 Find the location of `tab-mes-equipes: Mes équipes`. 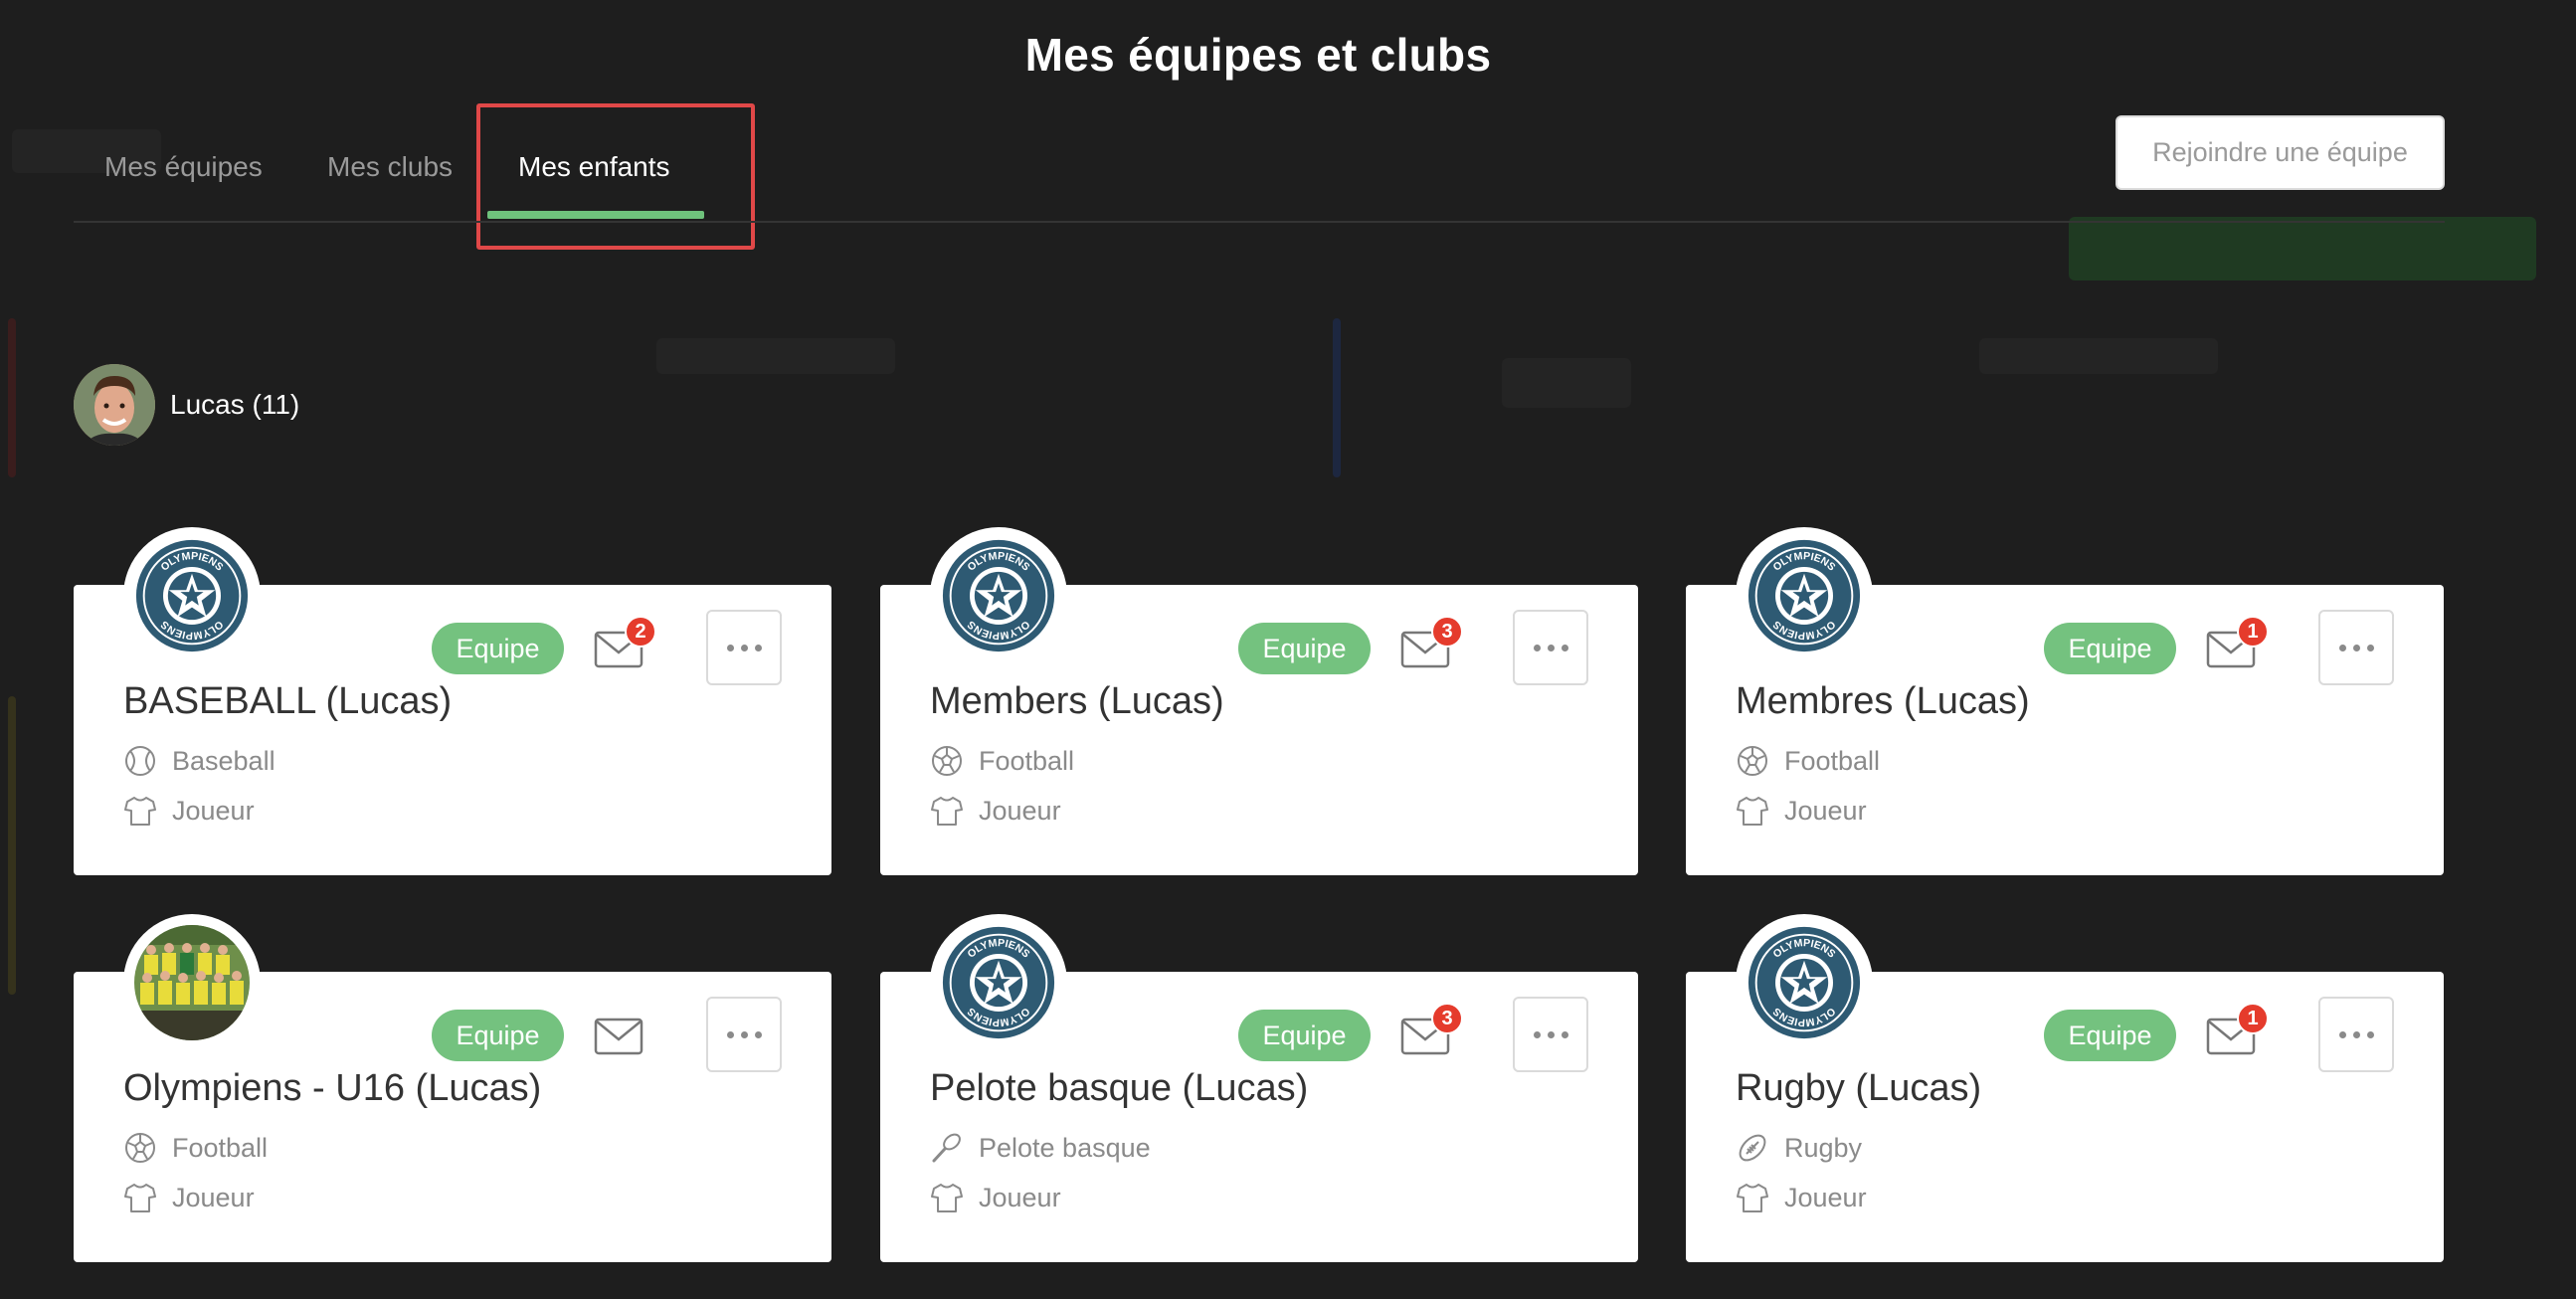

tab-mes-equipes: Mes équipes is located at coordinates (183, 167).